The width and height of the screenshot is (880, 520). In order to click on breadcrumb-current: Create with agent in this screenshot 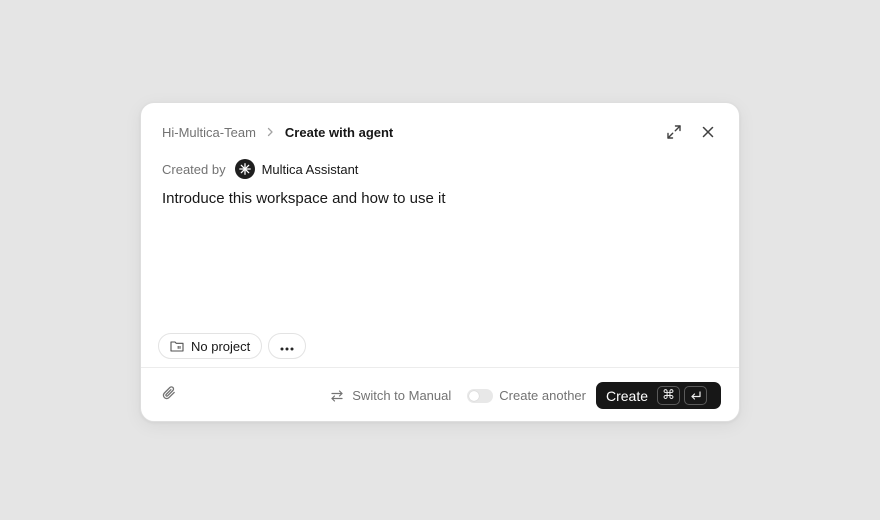, I will do `click(339, 132)`.